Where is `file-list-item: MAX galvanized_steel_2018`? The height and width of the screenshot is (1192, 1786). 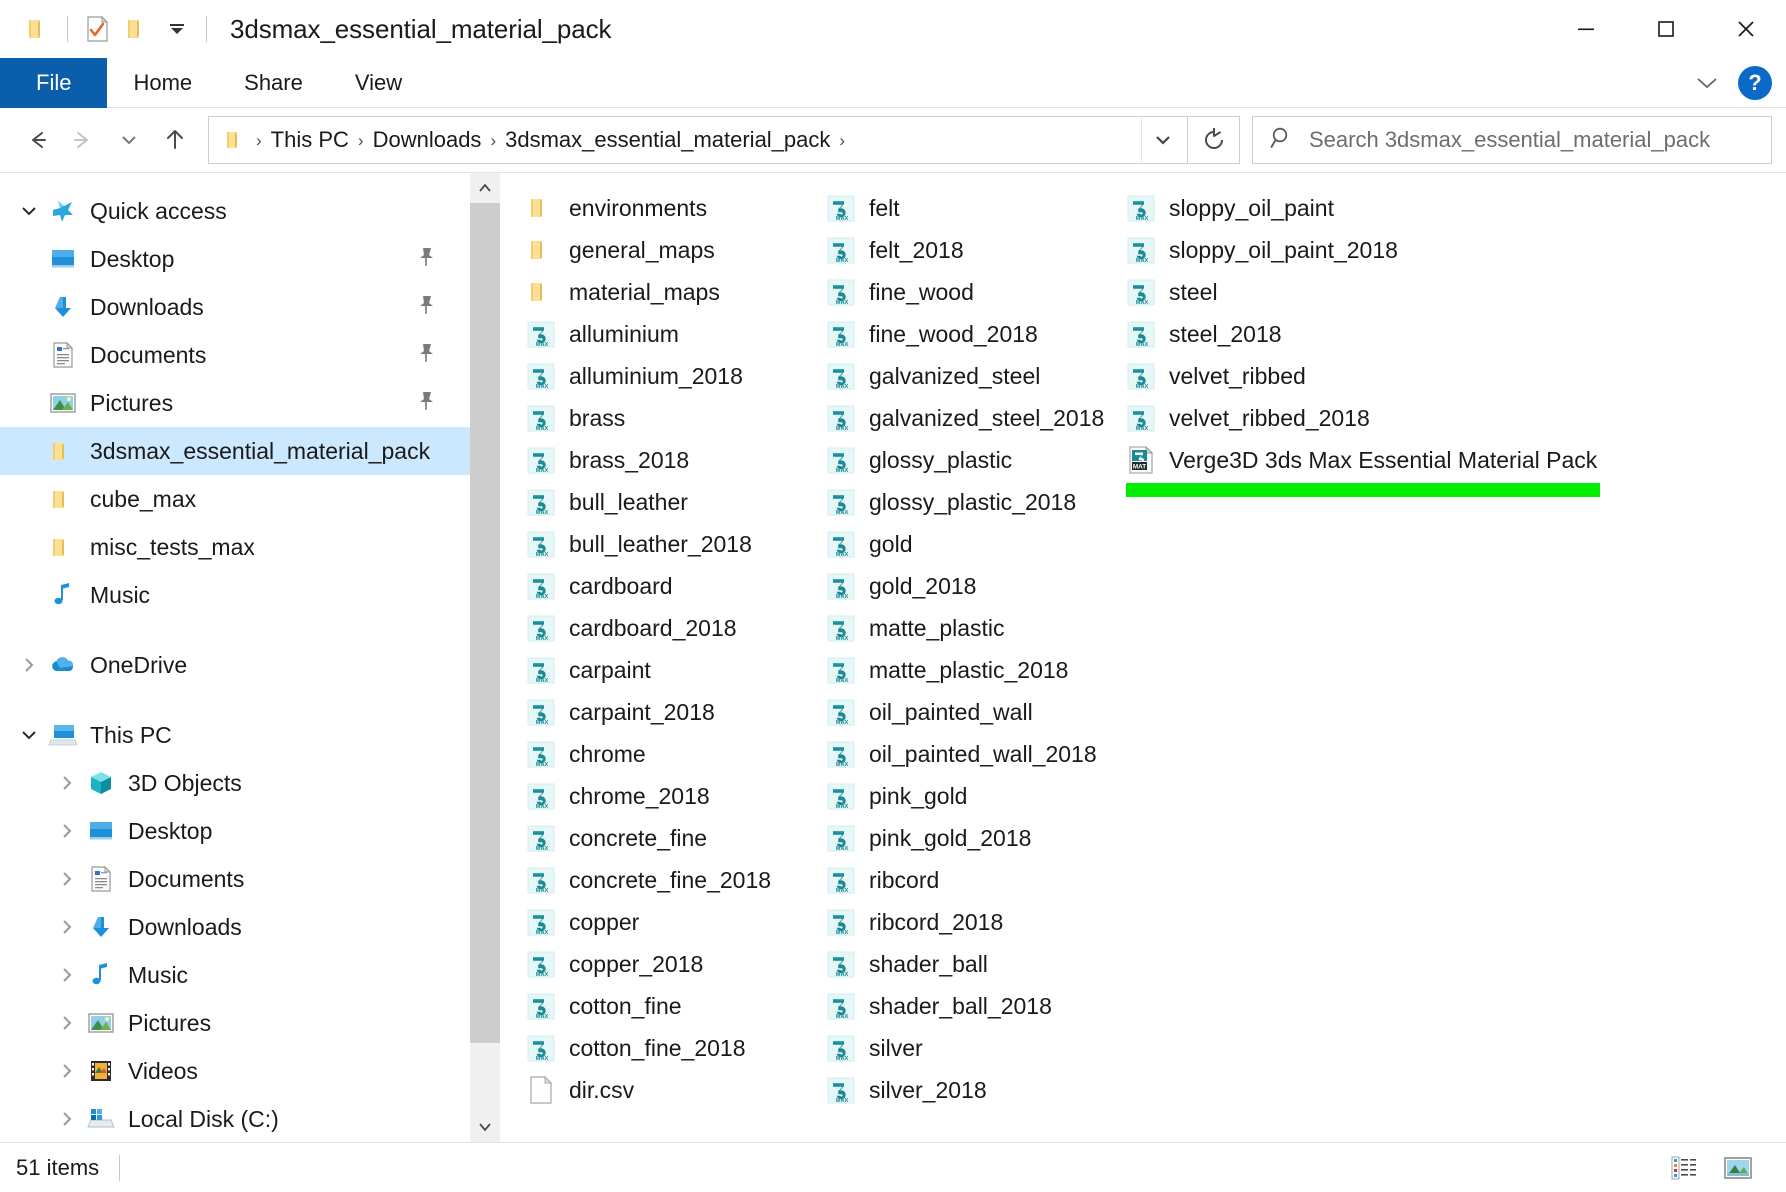
file-list-item: MAX galvanized_steel_2018 is located at coordinates (972, 418).